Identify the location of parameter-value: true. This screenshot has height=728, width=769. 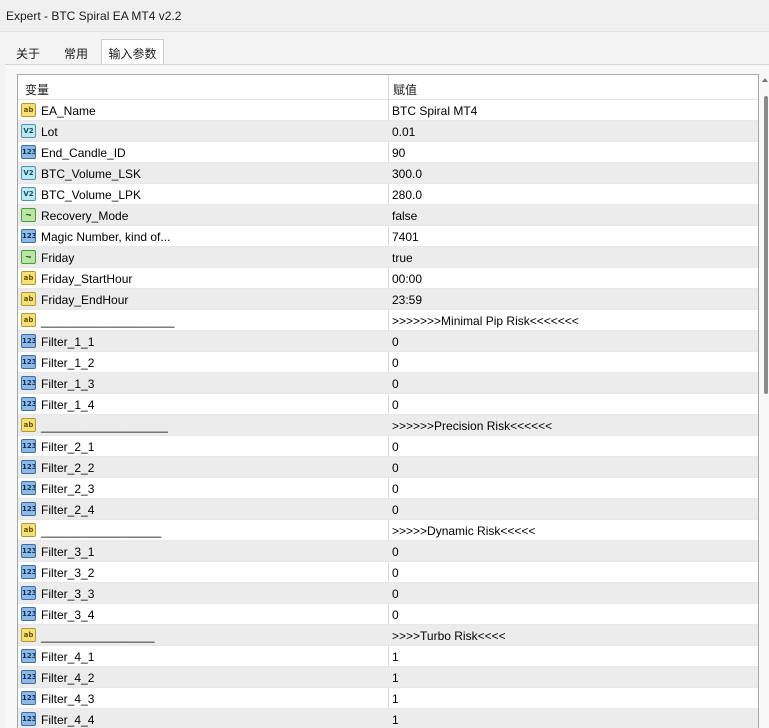
(402, 258).